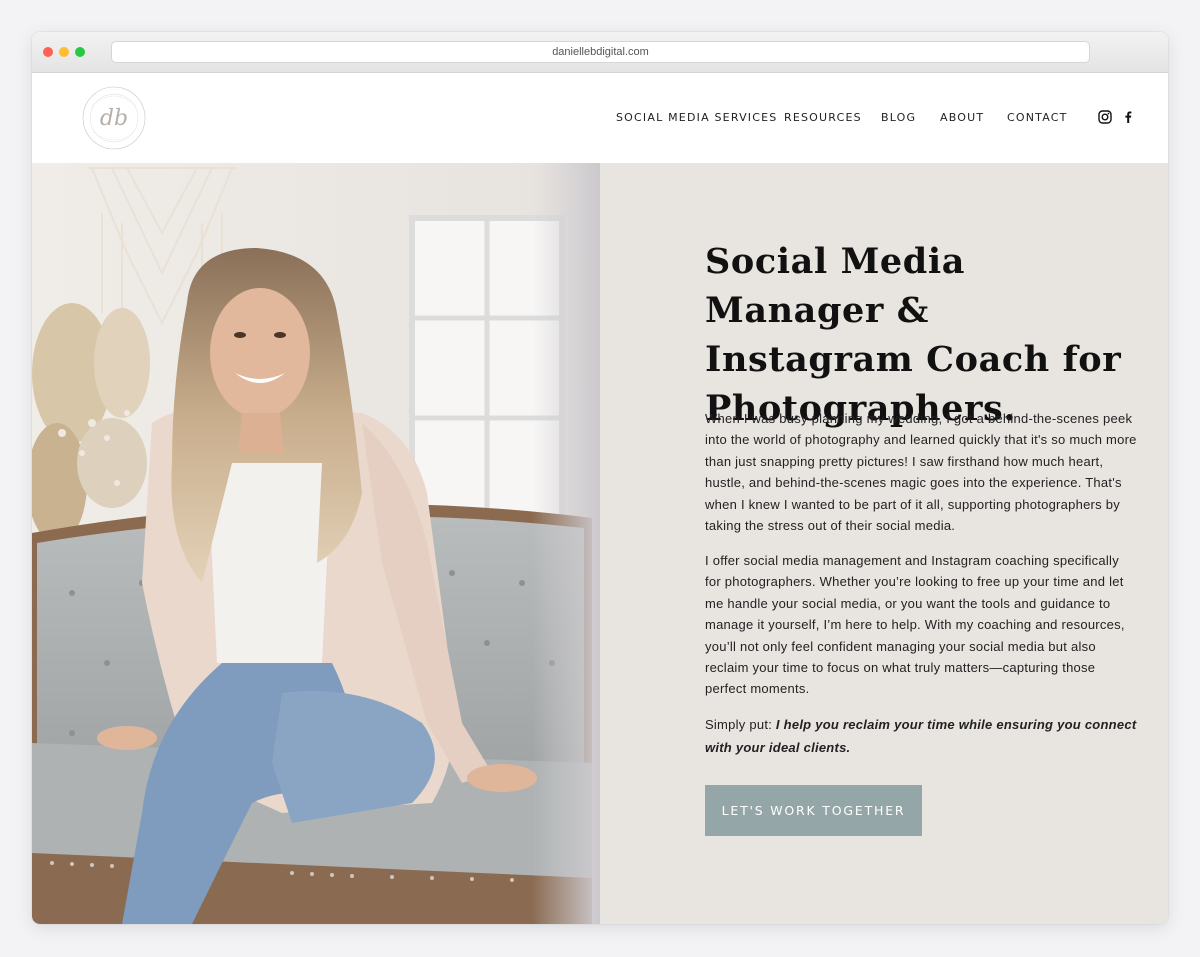  What do you see at coordinates (80, 52) in the screenshot?
I see `maximize-window-button` at bounding box center [80, 52].